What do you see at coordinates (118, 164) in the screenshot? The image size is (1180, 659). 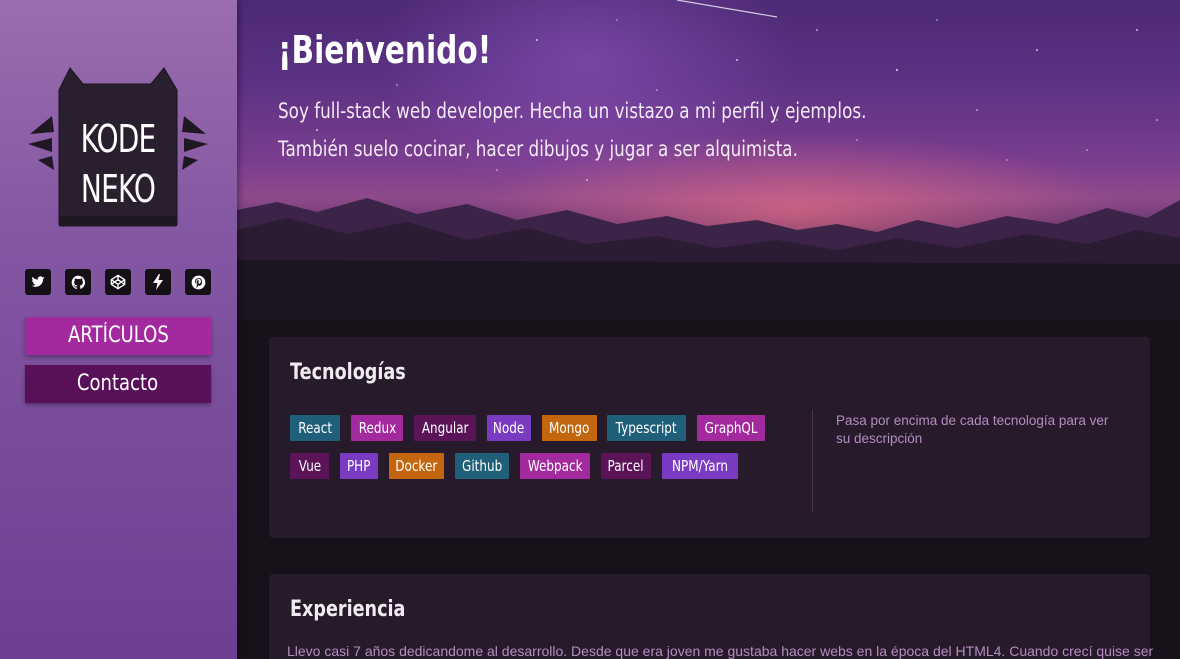 I see `logo-text: KODE NEKO` at bounding box center [118, 164].